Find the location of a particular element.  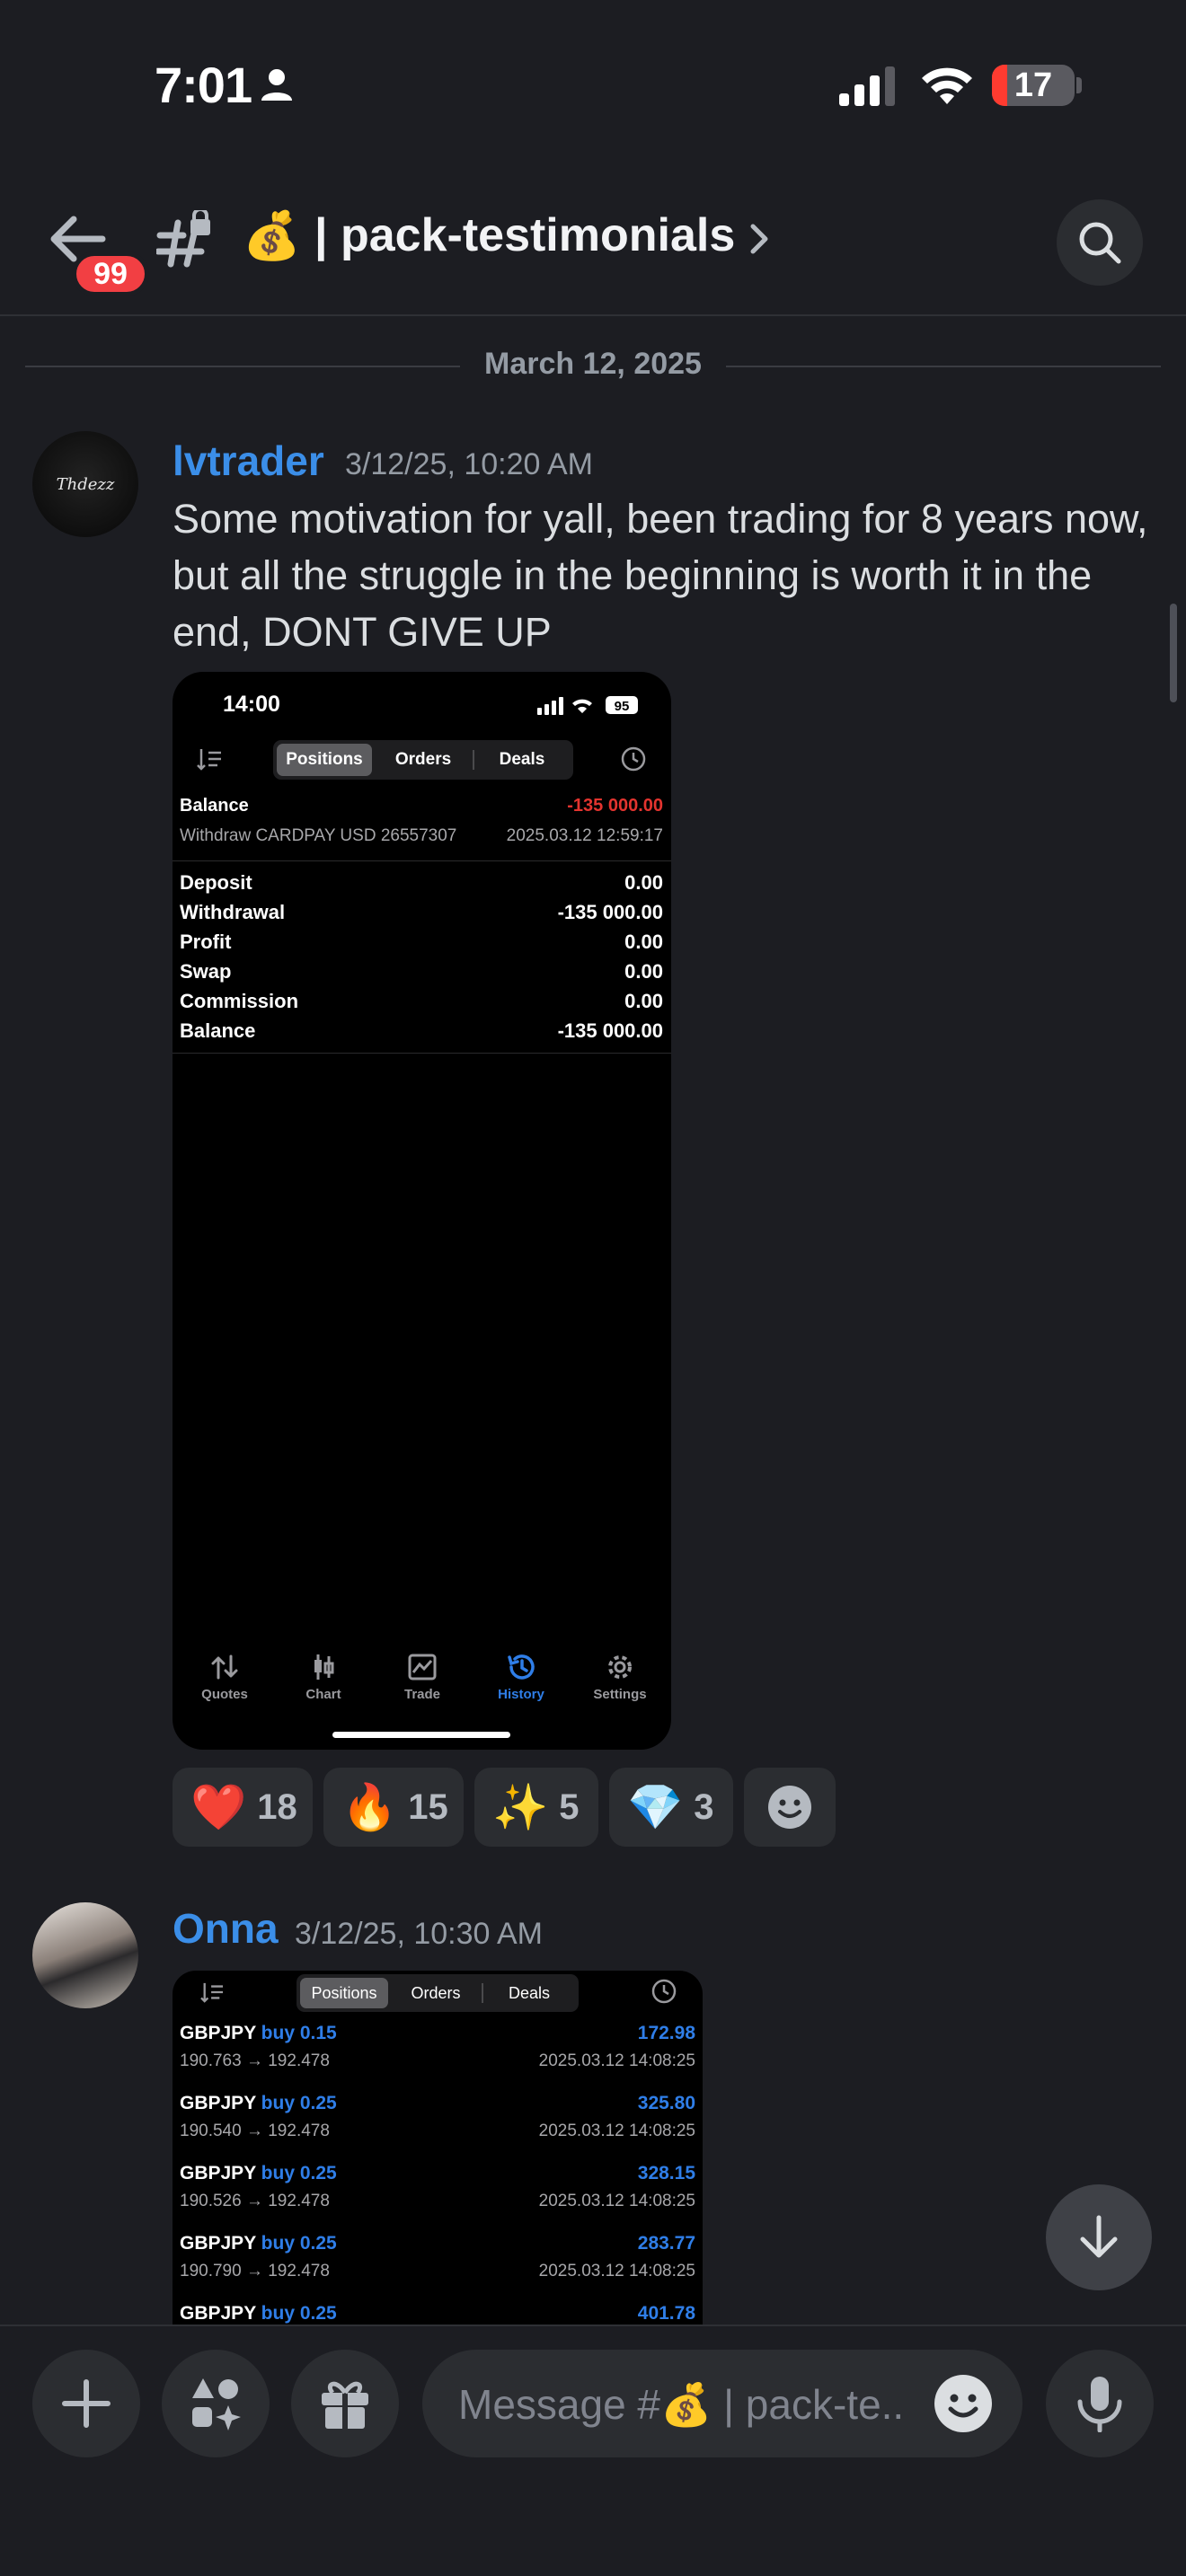

summary-row: Commission 0.00 is located at coordinates (421, 1004).